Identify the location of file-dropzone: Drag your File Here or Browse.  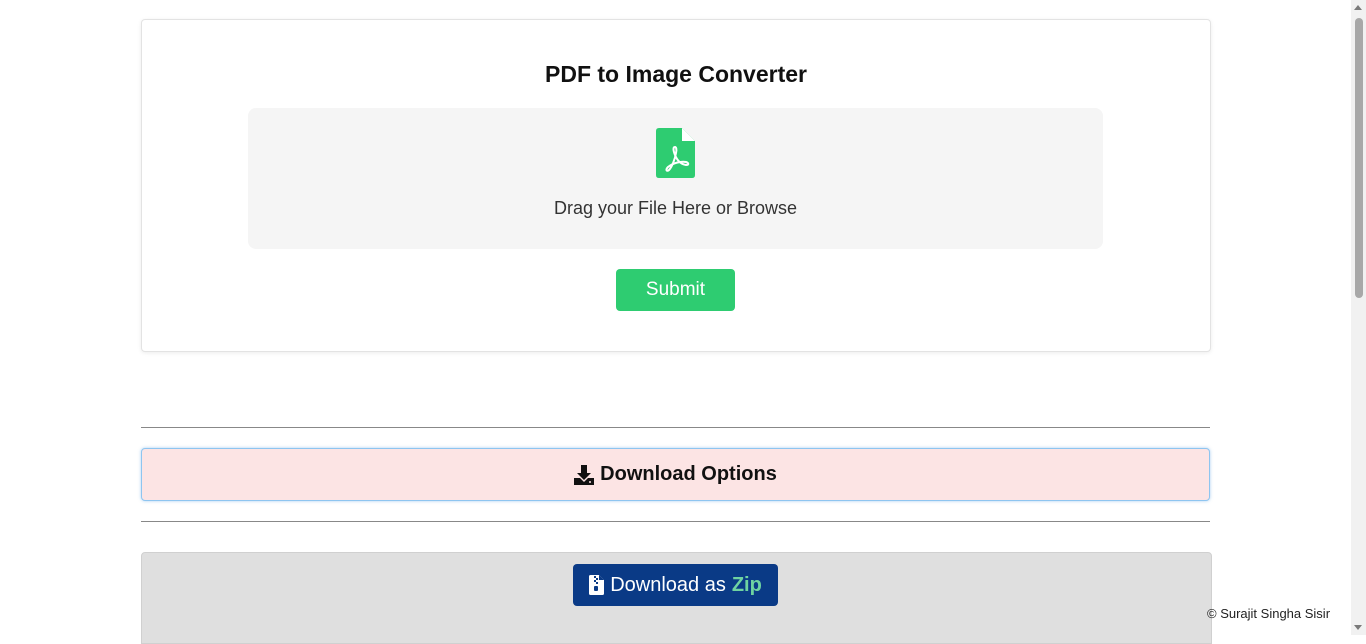
(675, 178).